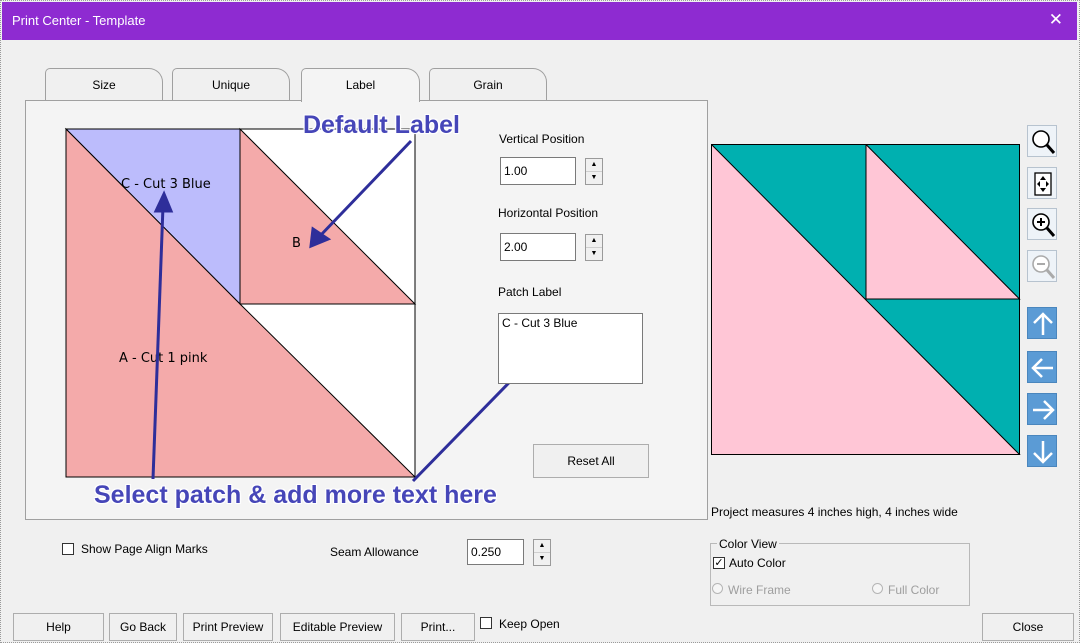 The height and width of the screenshot is (643, 1080). I want to click on full-color-label: Full Color, so click(914, 590).